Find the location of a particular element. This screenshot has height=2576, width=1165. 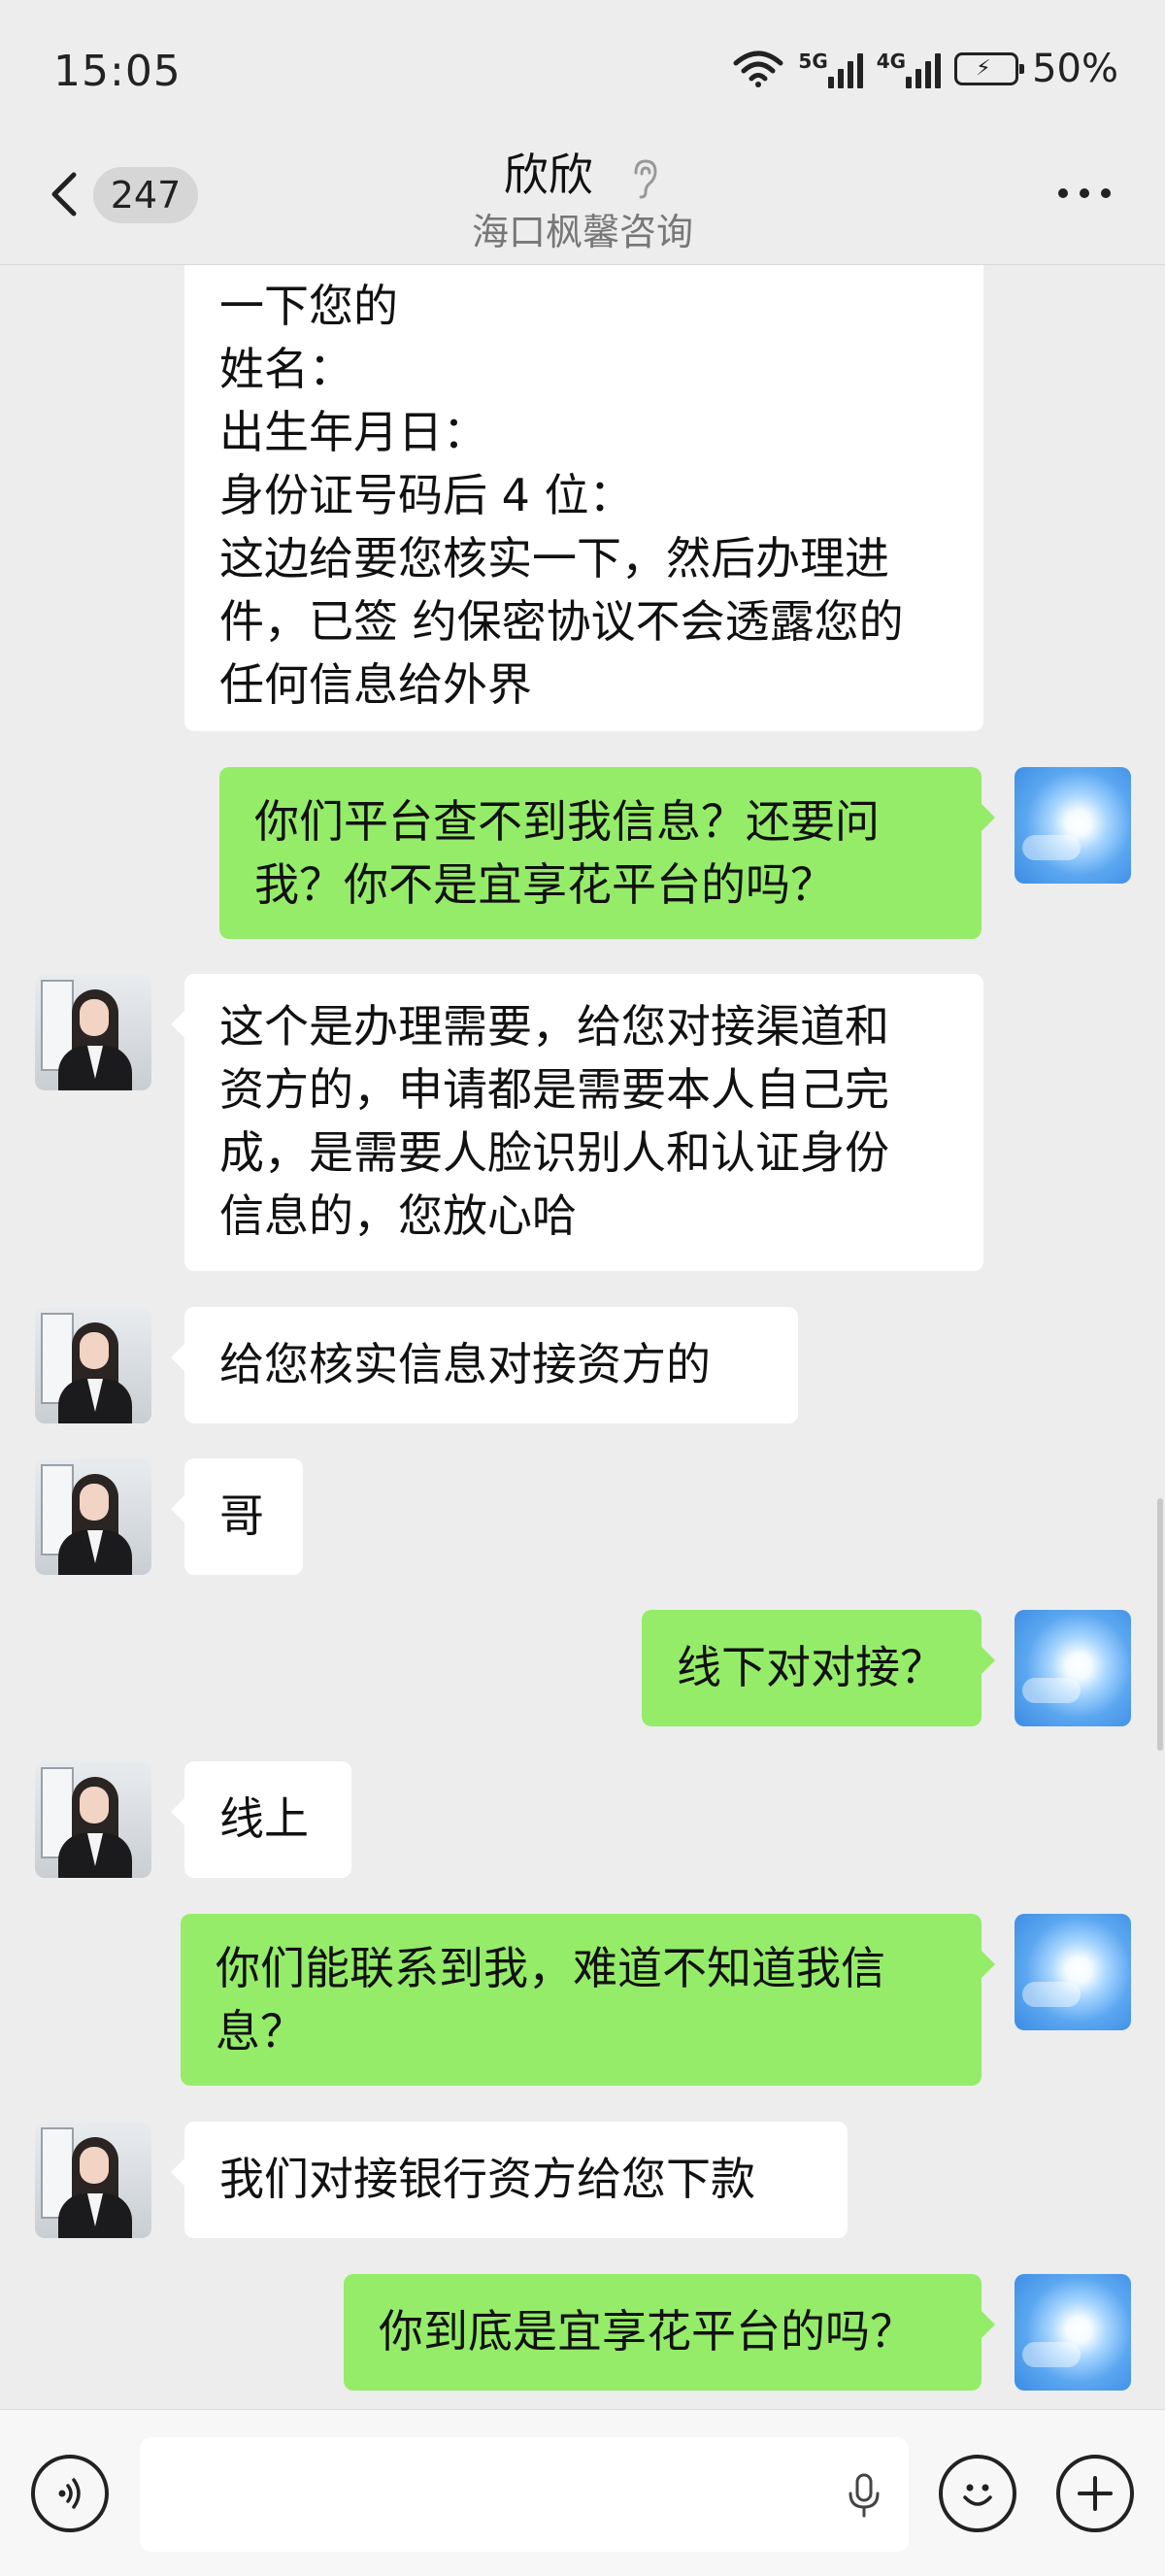

message-line: 息？ is located at coordinates (260, 2031).